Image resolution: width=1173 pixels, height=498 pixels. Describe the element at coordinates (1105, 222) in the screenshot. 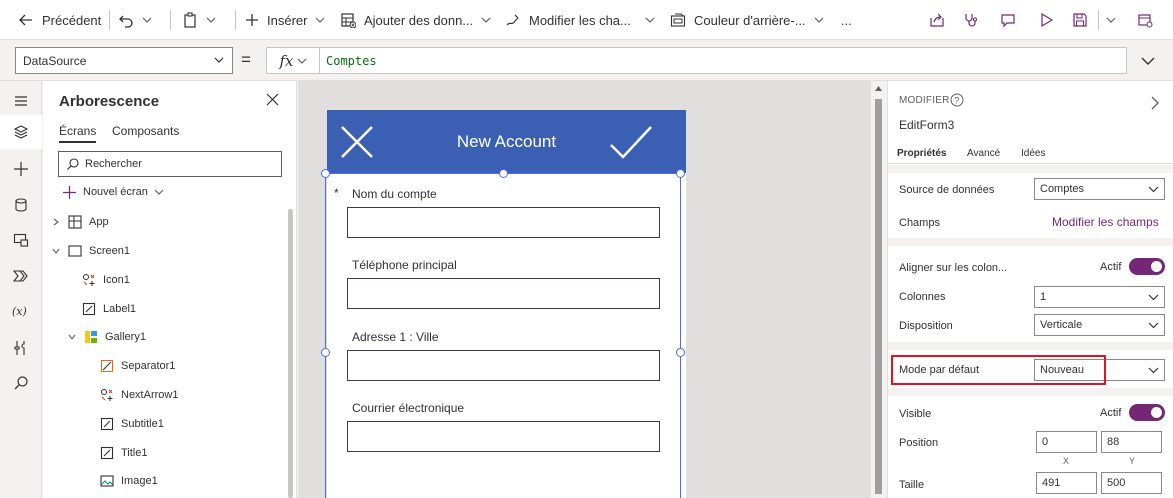

I see `edit-fields-link: Modifier les champs` at that location.